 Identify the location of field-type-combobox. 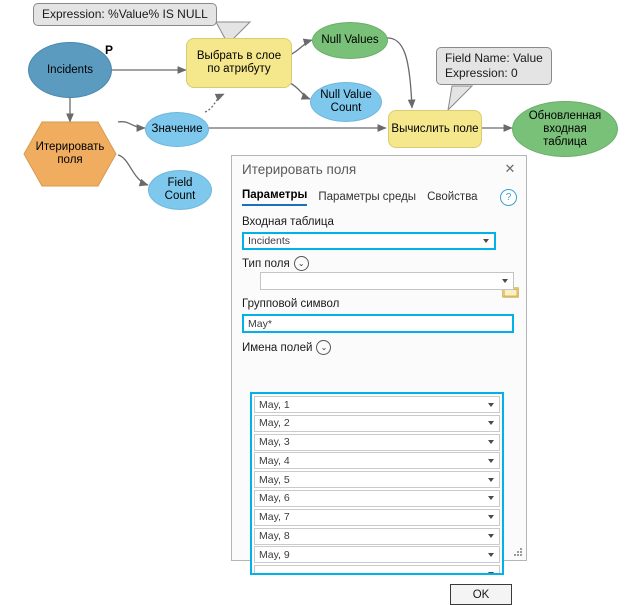
(387, 281).